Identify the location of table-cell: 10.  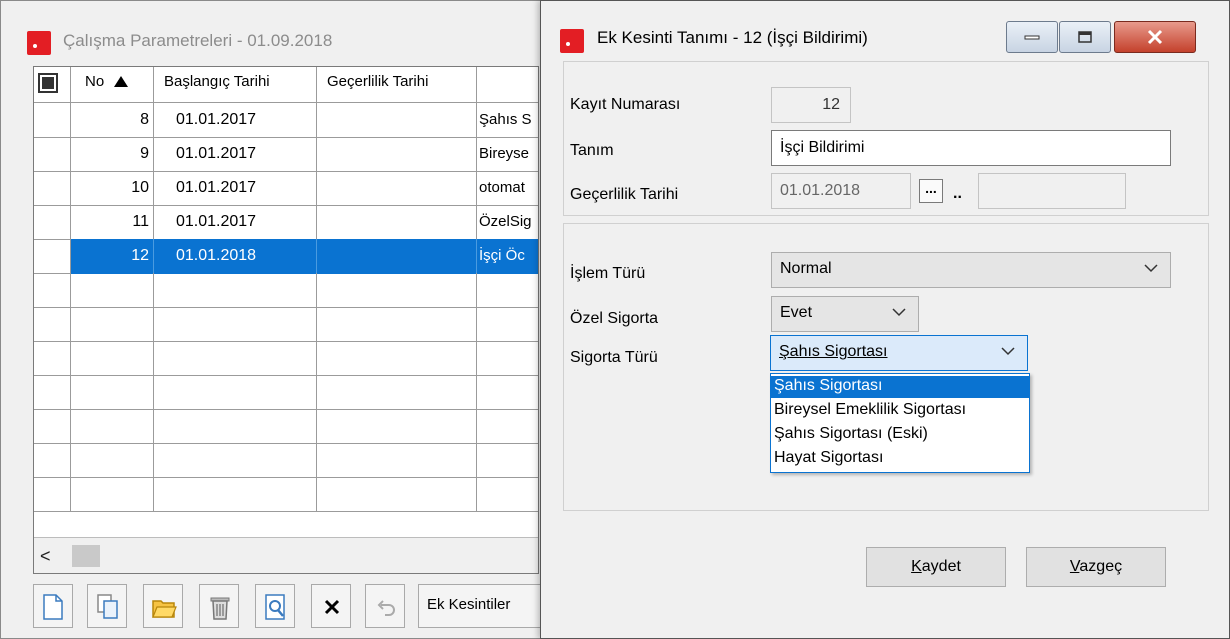
(112, 188).